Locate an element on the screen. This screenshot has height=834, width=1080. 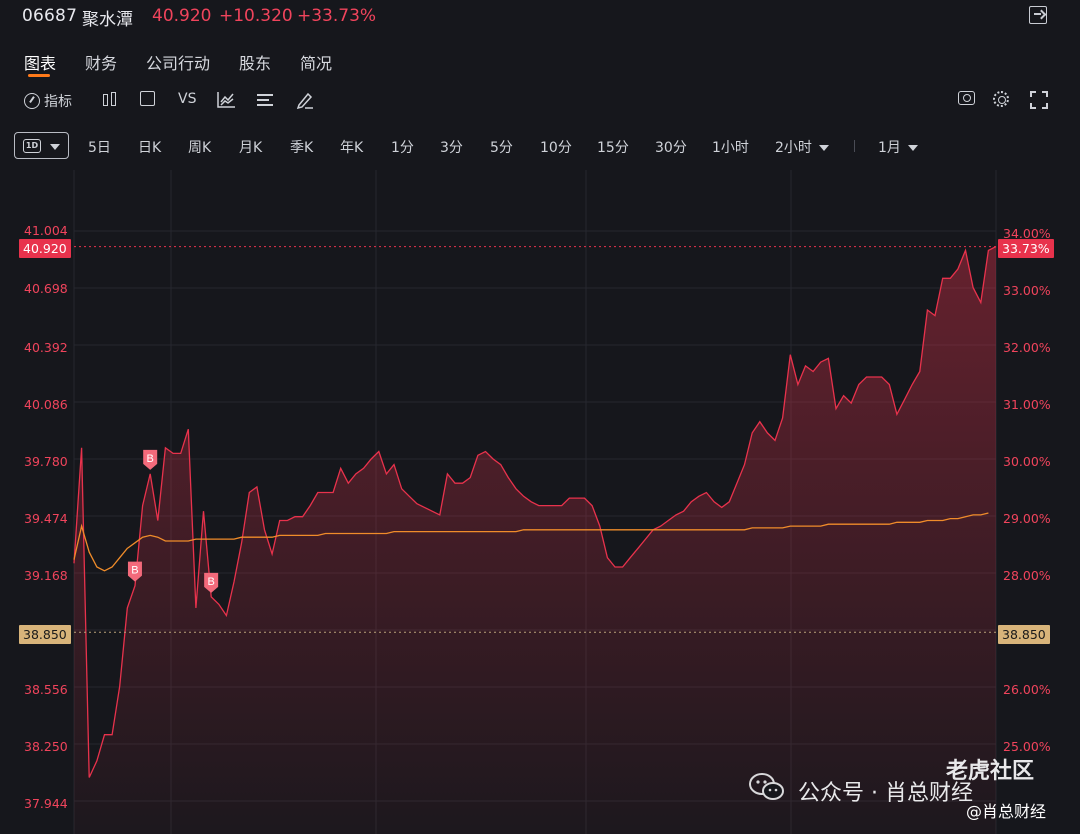
period-weekly: 周K is located at coordinates (199, 147).